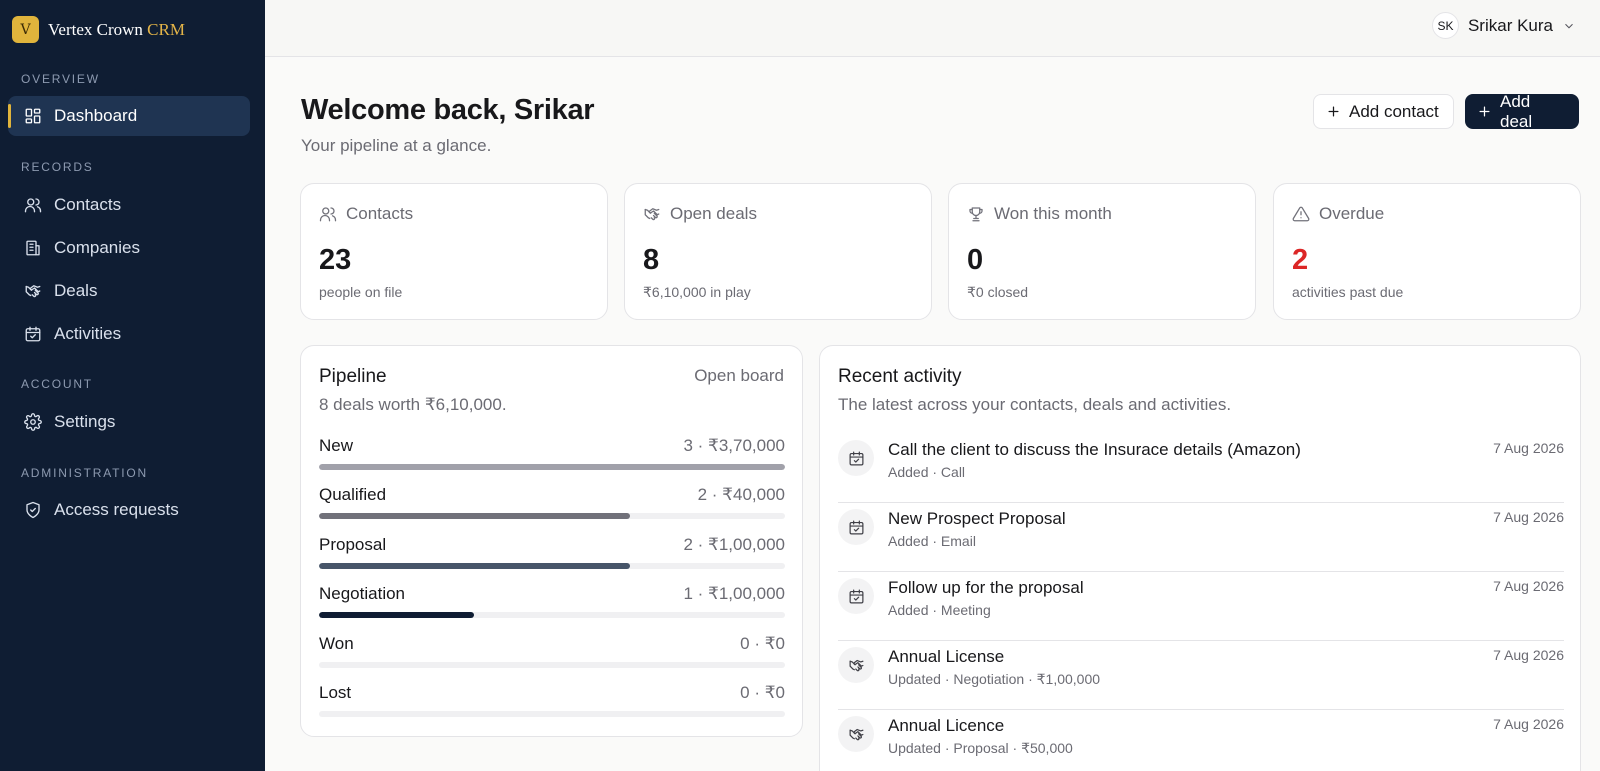  I want to click on stat-subtext: ₹0 closed, so click(998, 292).